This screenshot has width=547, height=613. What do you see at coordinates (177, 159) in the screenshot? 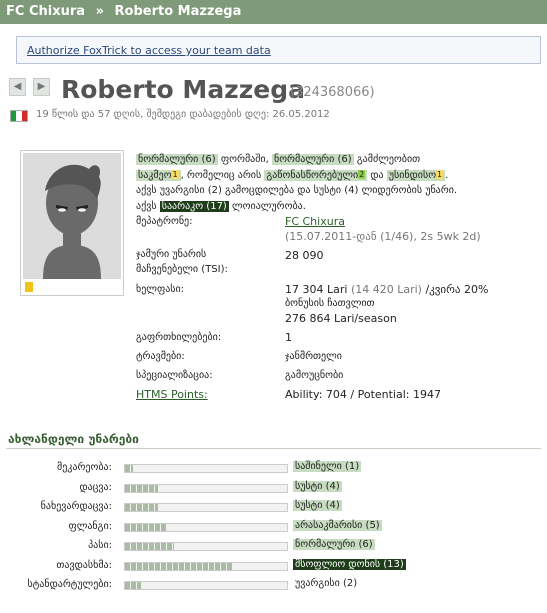
I see `form-value: ნორმალური (6)` at bounding box center [177, 159].